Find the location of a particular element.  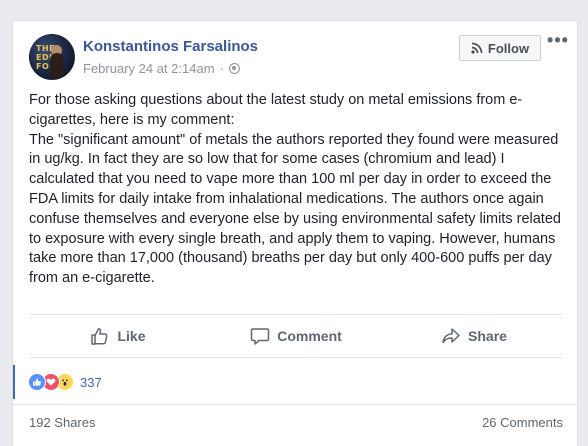

shares-count: 192 Shares is located at coordinates (62, 422).